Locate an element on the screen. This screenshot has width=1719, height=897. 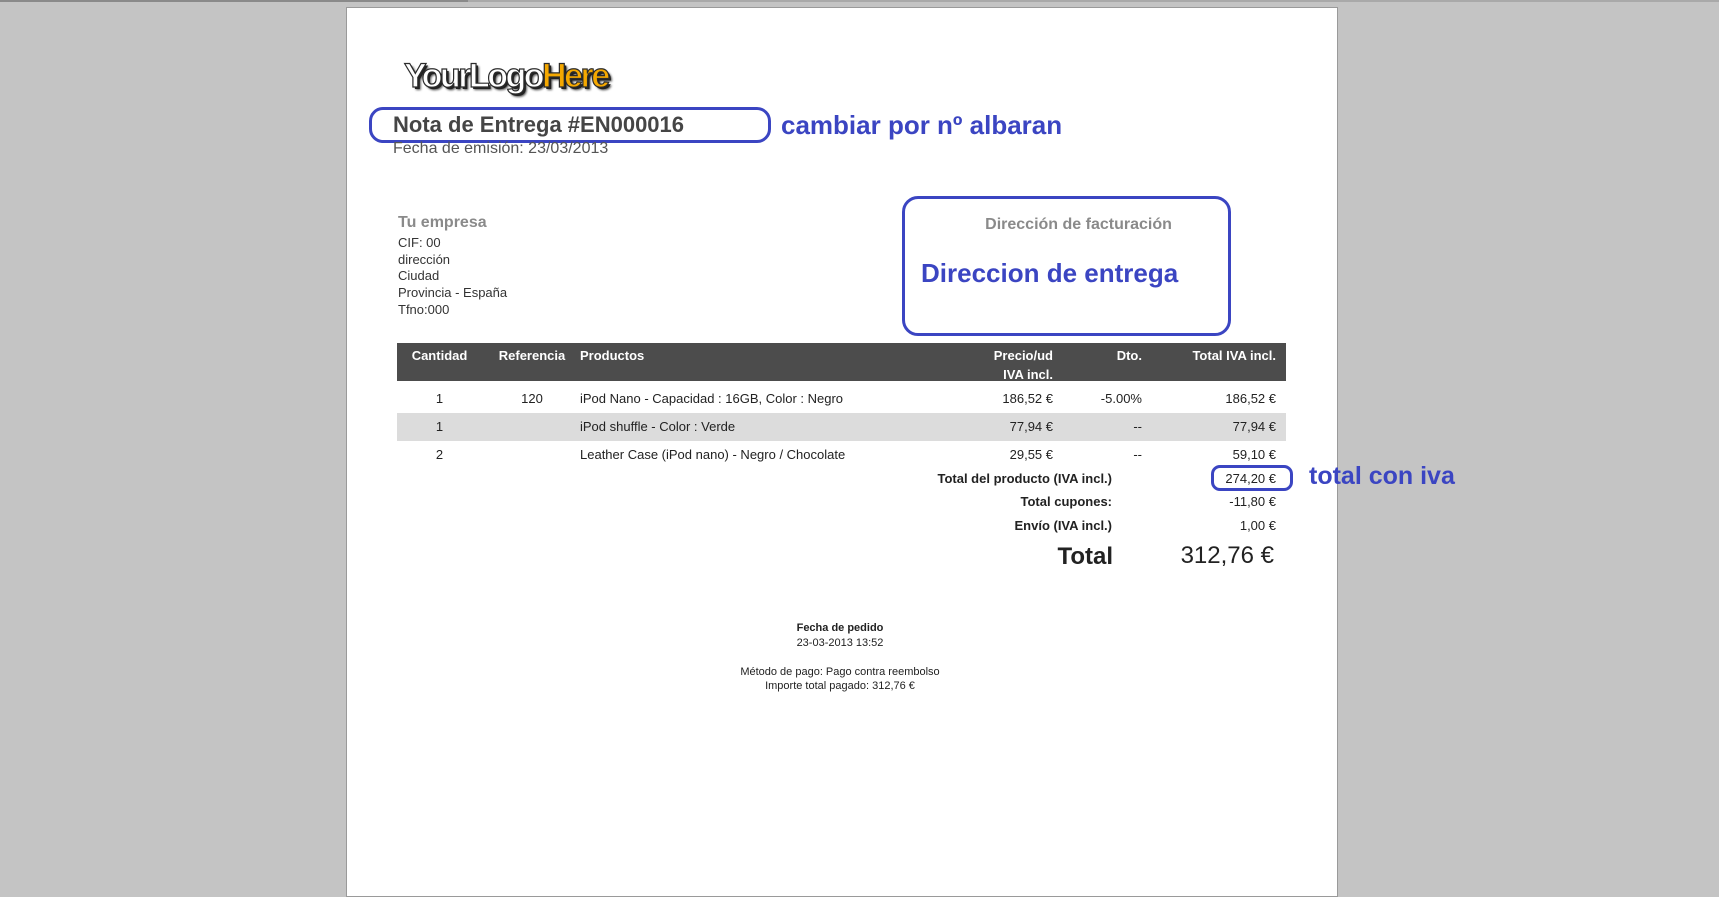
header-qty: Cantidad is located at coordinates (439, 355).